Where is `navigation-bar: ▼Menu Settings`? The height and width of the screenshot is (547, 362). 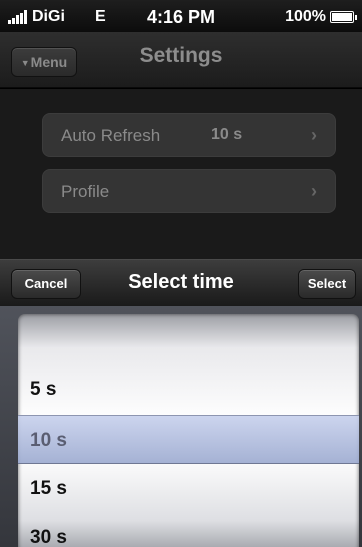 navigation-bar: ▼Menu Settings is located at coordinates (181, 60).